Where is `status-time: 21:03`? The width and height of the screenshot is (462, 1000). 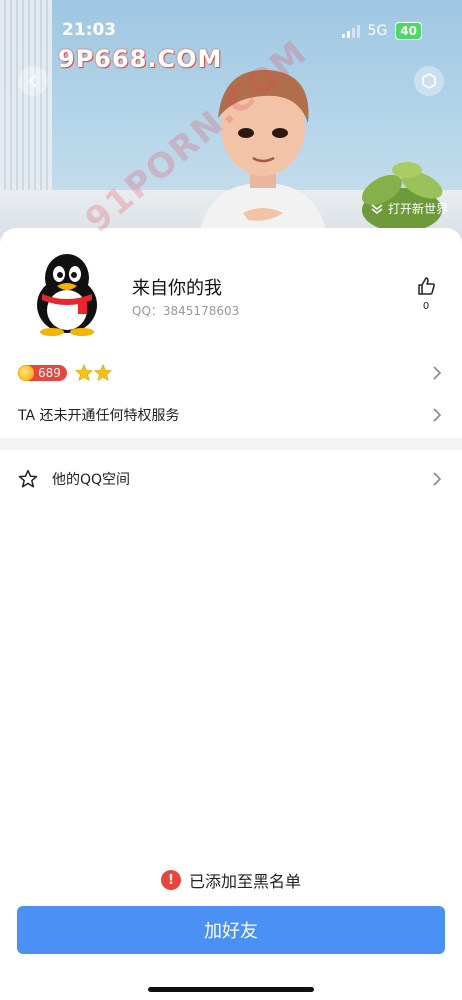
status-time: 21:03 is located at coordinates (89, 30).